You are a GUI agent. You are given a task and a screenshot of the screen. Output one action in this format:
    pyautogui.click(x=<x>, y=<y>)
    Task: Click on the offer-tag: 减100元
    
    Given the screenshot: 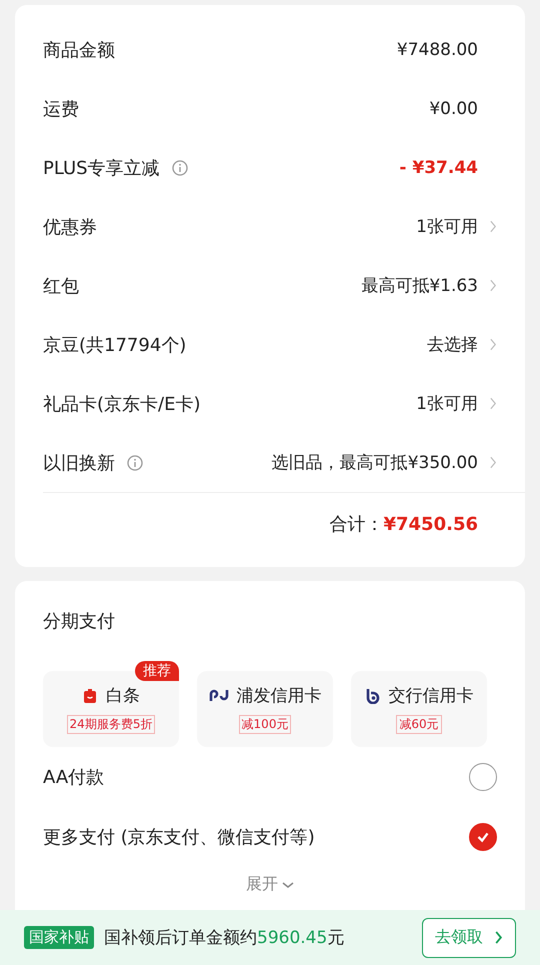 What is the action you would take?
    pyautogui.click(x=265, y=724)
    